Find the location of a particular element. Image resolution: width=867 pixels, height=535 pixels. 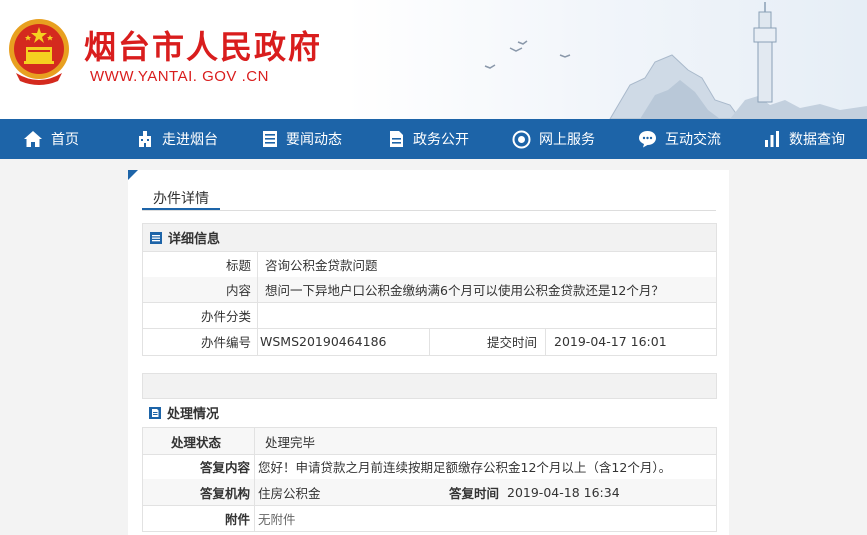

nav-label: 数据查询 is located at coordinates (817, 140).